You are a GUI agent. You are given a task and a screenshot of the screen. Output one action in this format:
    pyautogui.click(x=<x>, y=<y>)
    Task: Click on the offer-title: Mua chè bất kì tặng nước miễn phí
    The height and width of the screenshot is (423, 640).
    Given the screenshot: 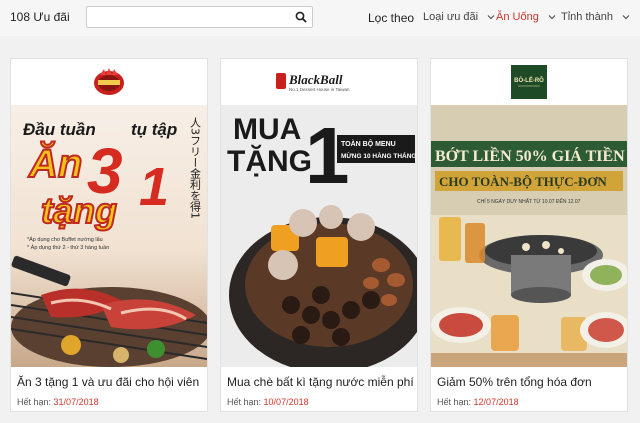 What is the action you would take?
    pyautogui.click(x=320, y=382)
    